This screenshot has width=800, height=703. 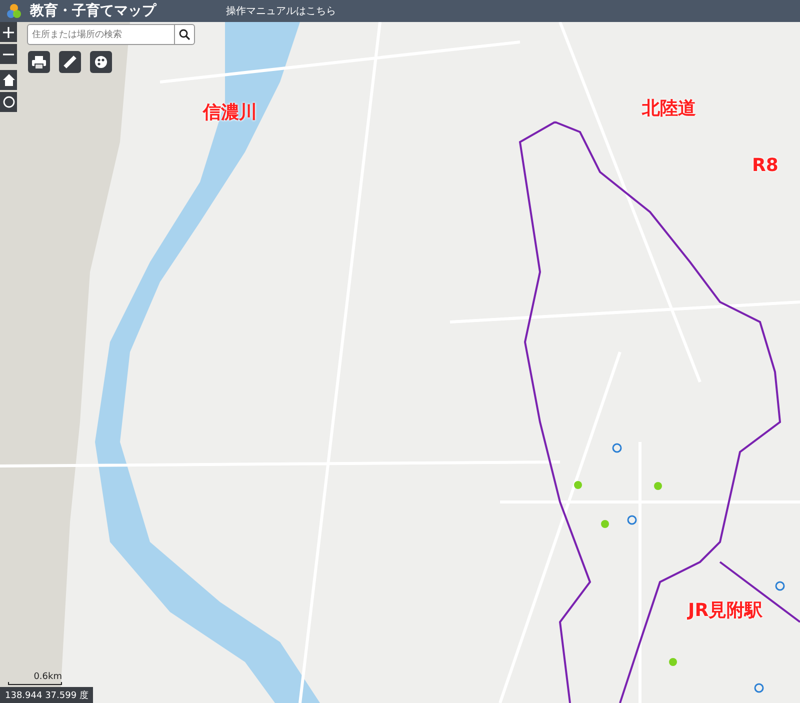 I want to click on zoom-in-button, so click(x=8, y=32).